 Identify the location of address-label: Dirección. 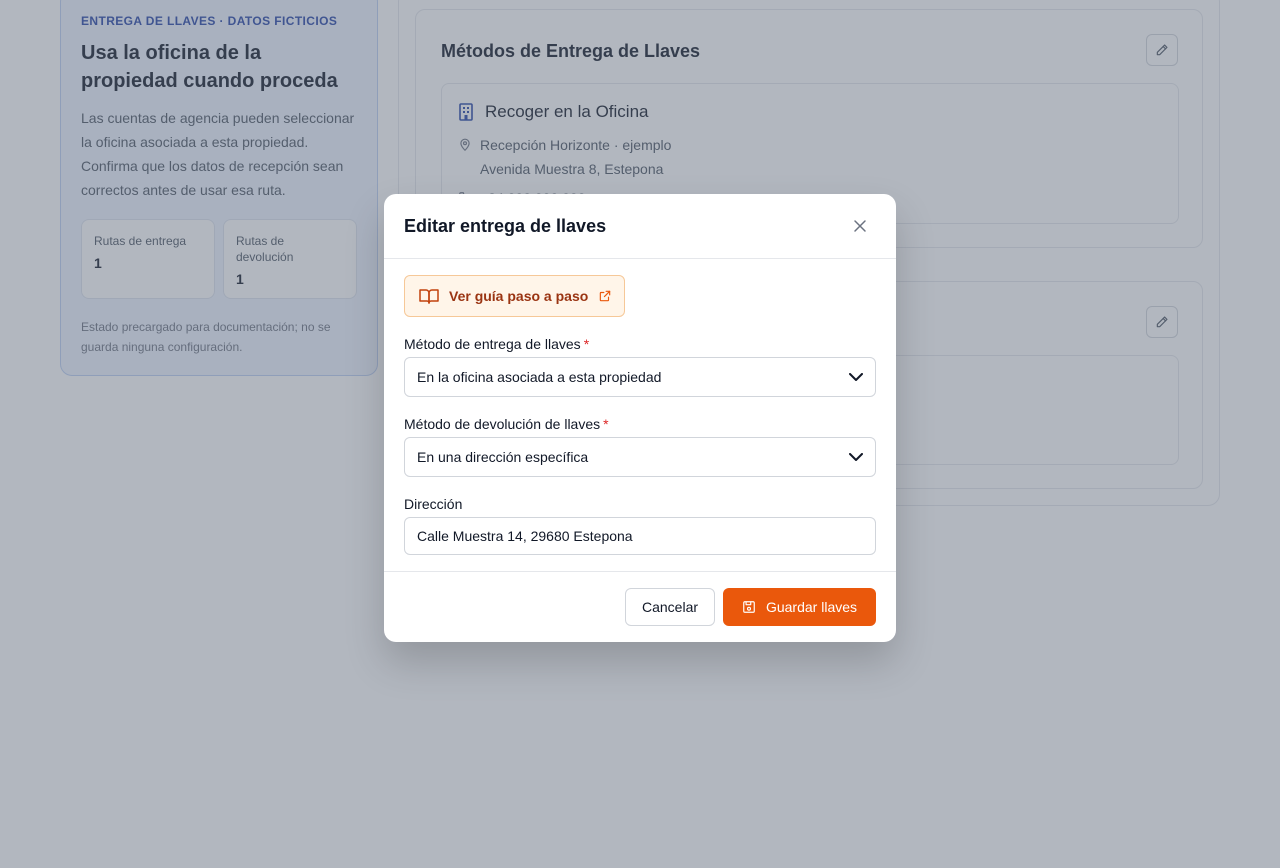
(433, 504).